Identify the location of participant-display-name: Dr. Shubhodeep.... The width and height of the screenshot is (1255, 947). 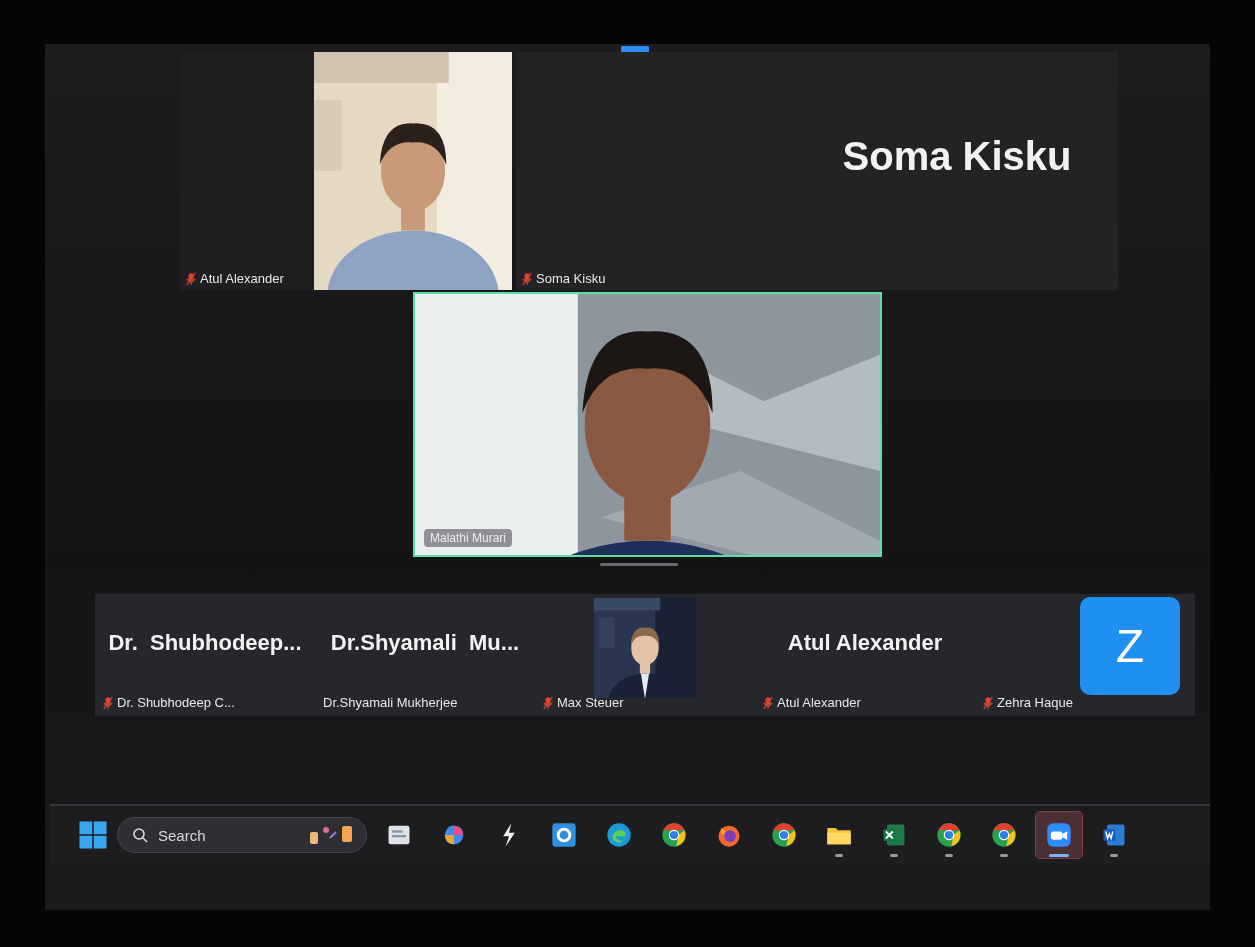
(205, 643).